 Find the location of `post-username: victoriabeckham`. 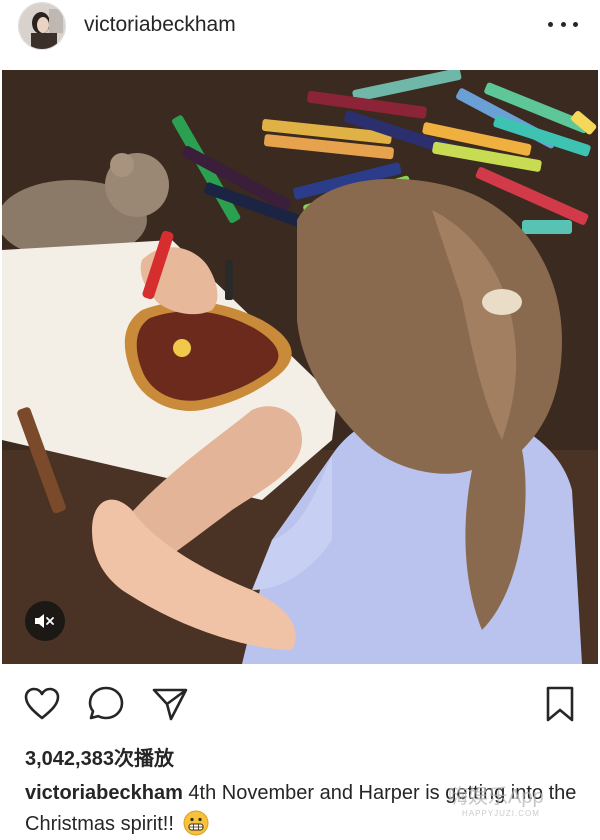

post-username: victoriabeckham is located at coordinates (160, 25).